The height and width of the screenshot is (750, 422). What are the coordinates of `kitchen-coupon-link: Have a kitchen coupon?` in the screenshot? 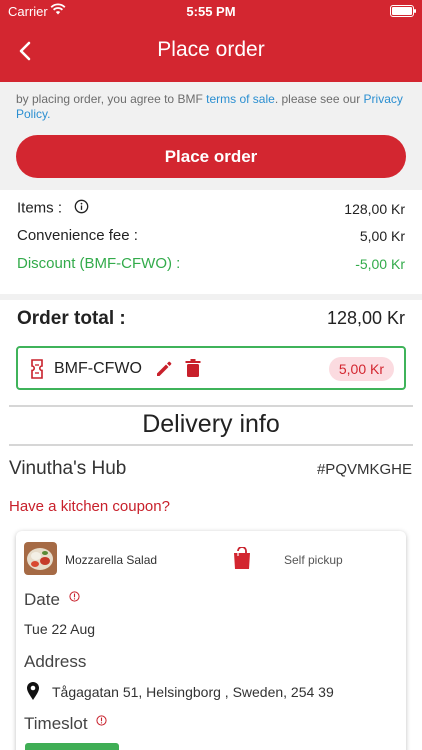 It's located at (89, 506).